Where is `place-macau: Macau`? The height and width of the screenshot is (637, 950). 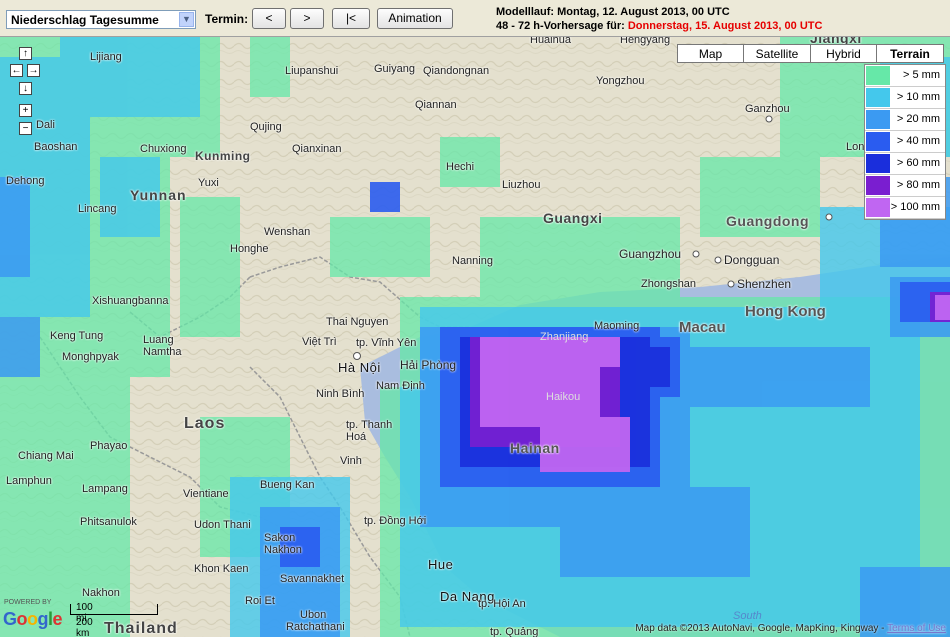
place-macau: Macau is located at coordinates (702, 327).